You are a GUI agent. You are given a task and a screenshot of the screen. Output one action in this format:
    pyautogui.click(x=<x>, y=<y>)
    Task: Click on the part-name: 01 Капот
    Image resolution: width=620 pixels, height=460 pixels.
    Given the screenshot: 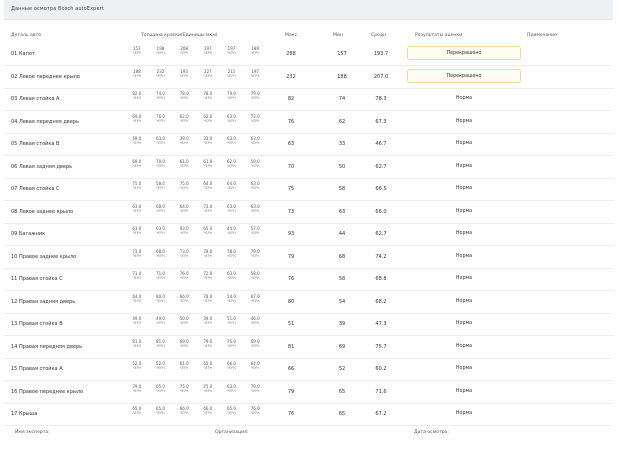 What is the action you would take?
    pyautogui.click(x=23, y=54)
    